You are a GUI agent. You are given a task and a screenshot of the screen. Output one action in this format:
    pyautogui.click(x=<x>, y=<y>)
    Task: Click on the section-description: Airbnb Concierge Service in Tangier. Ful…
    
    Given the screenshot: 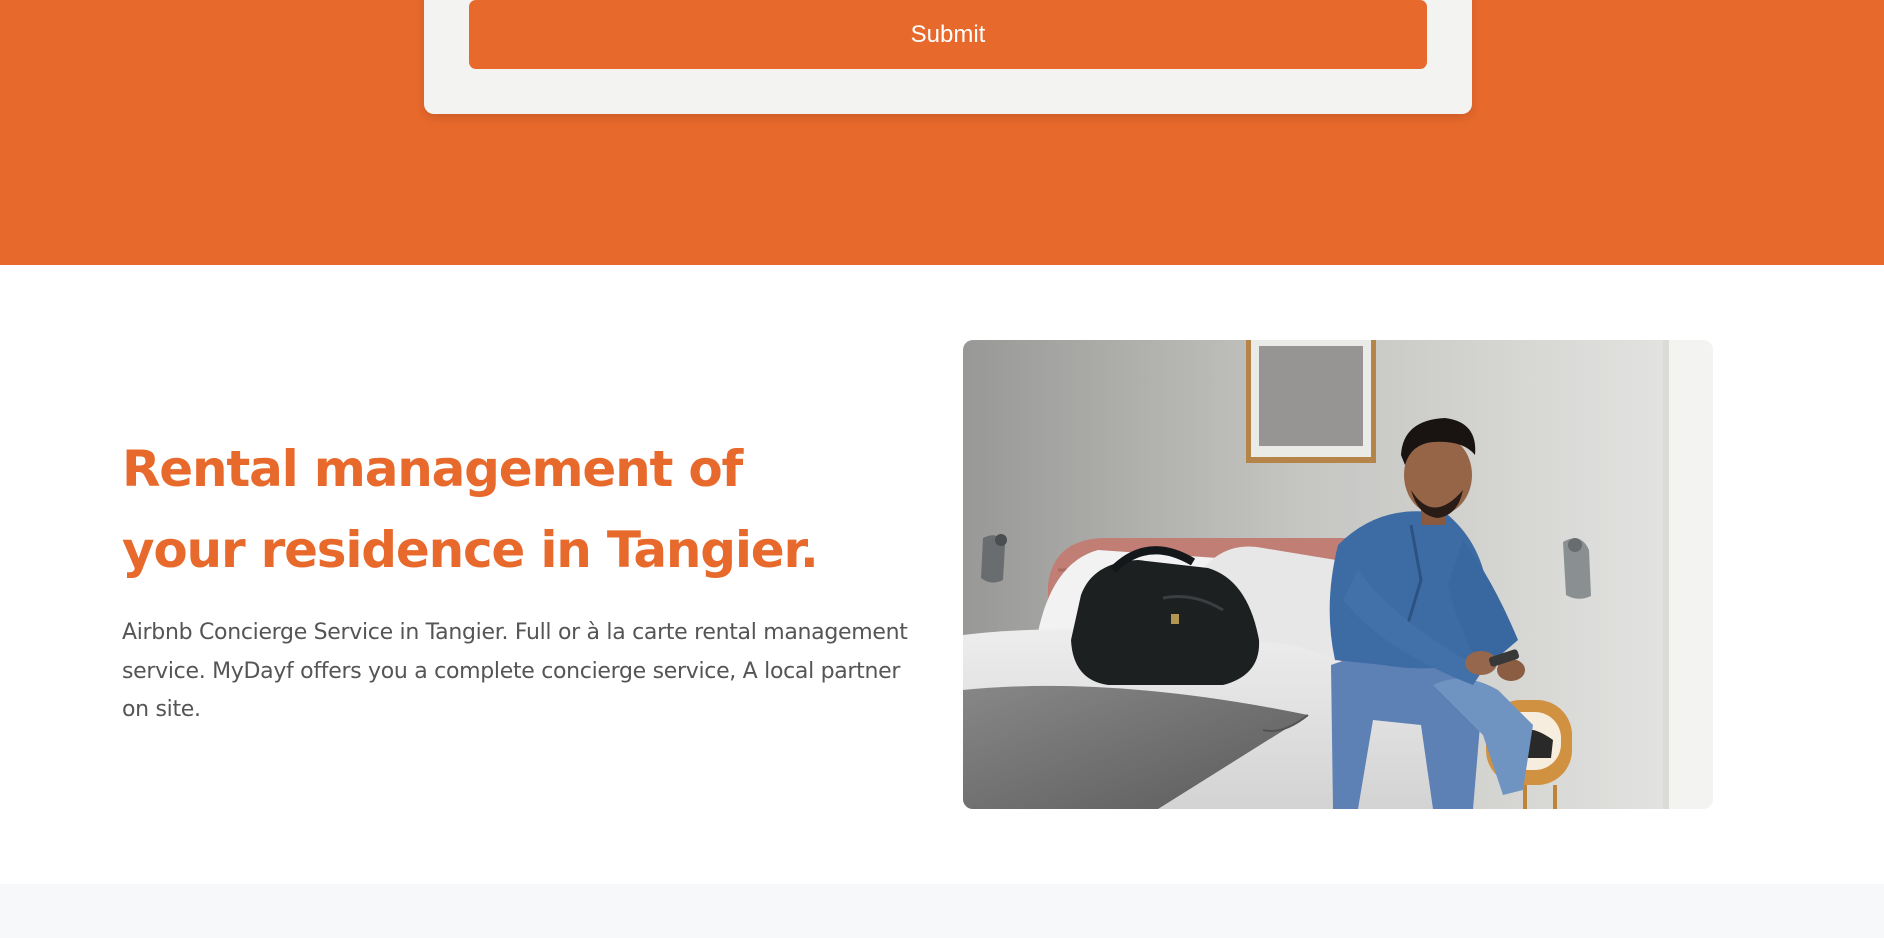 What is the action you would take?
    pyautogui.click(x=515, y=671)
    